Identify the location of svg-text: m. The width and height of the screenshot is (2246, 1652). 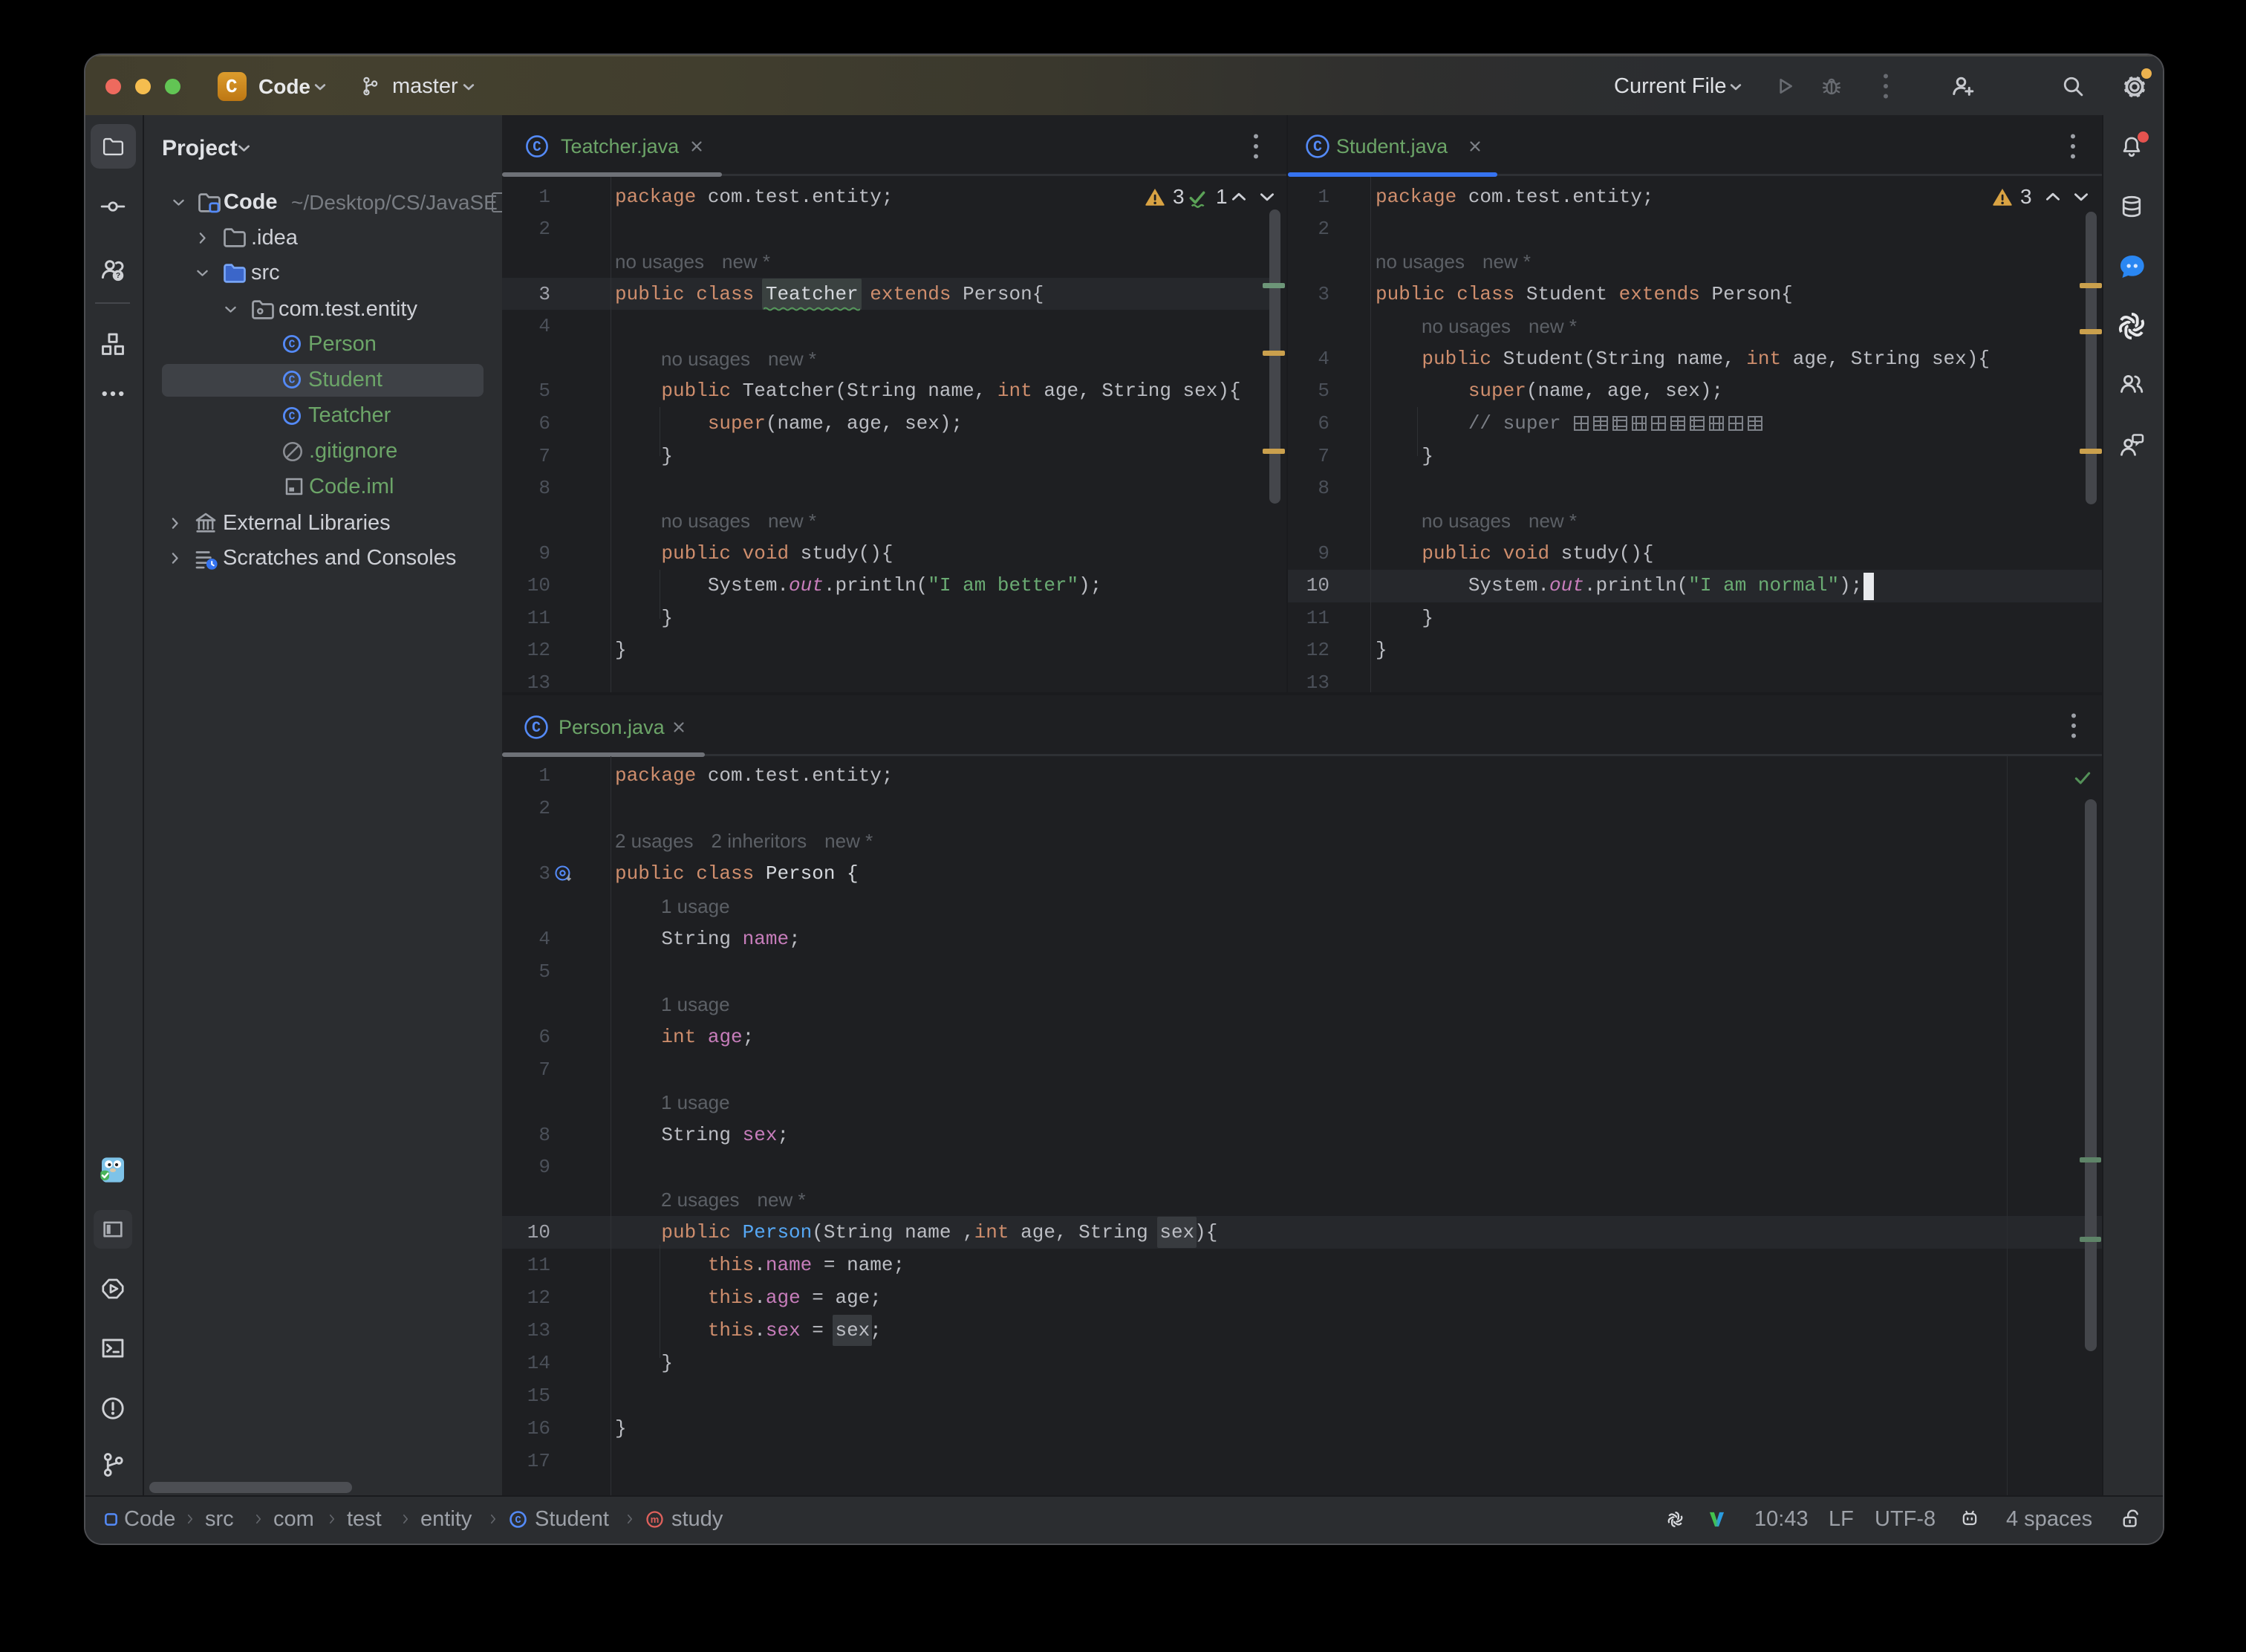
(655, 1519).